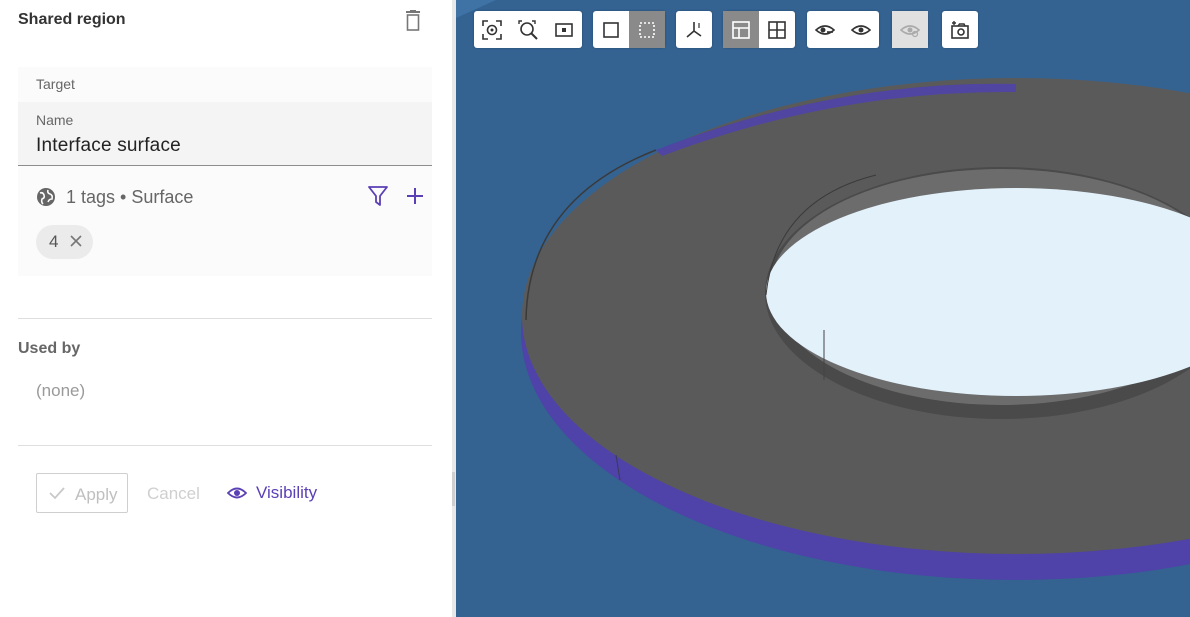  I want to click on show-all-icon, so click(910, 29).